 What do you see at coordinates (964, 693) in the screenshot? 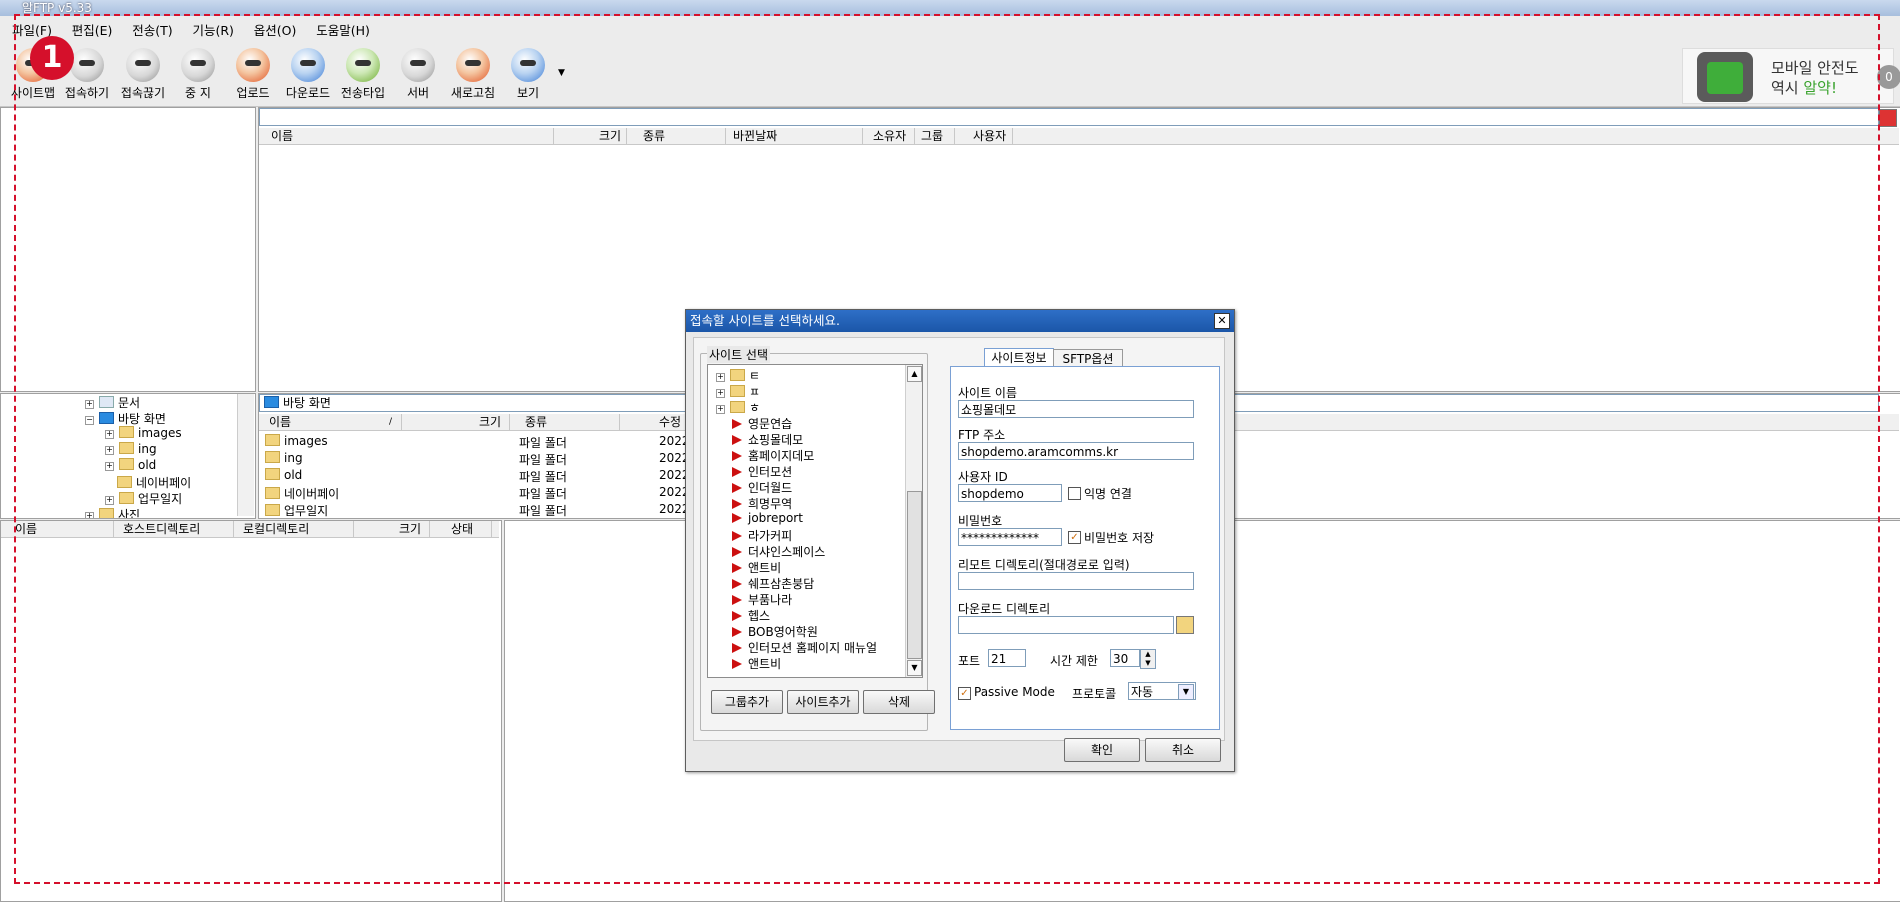
I see `passive-mode-checkbox: ✓` at bounding box center [964, 693].